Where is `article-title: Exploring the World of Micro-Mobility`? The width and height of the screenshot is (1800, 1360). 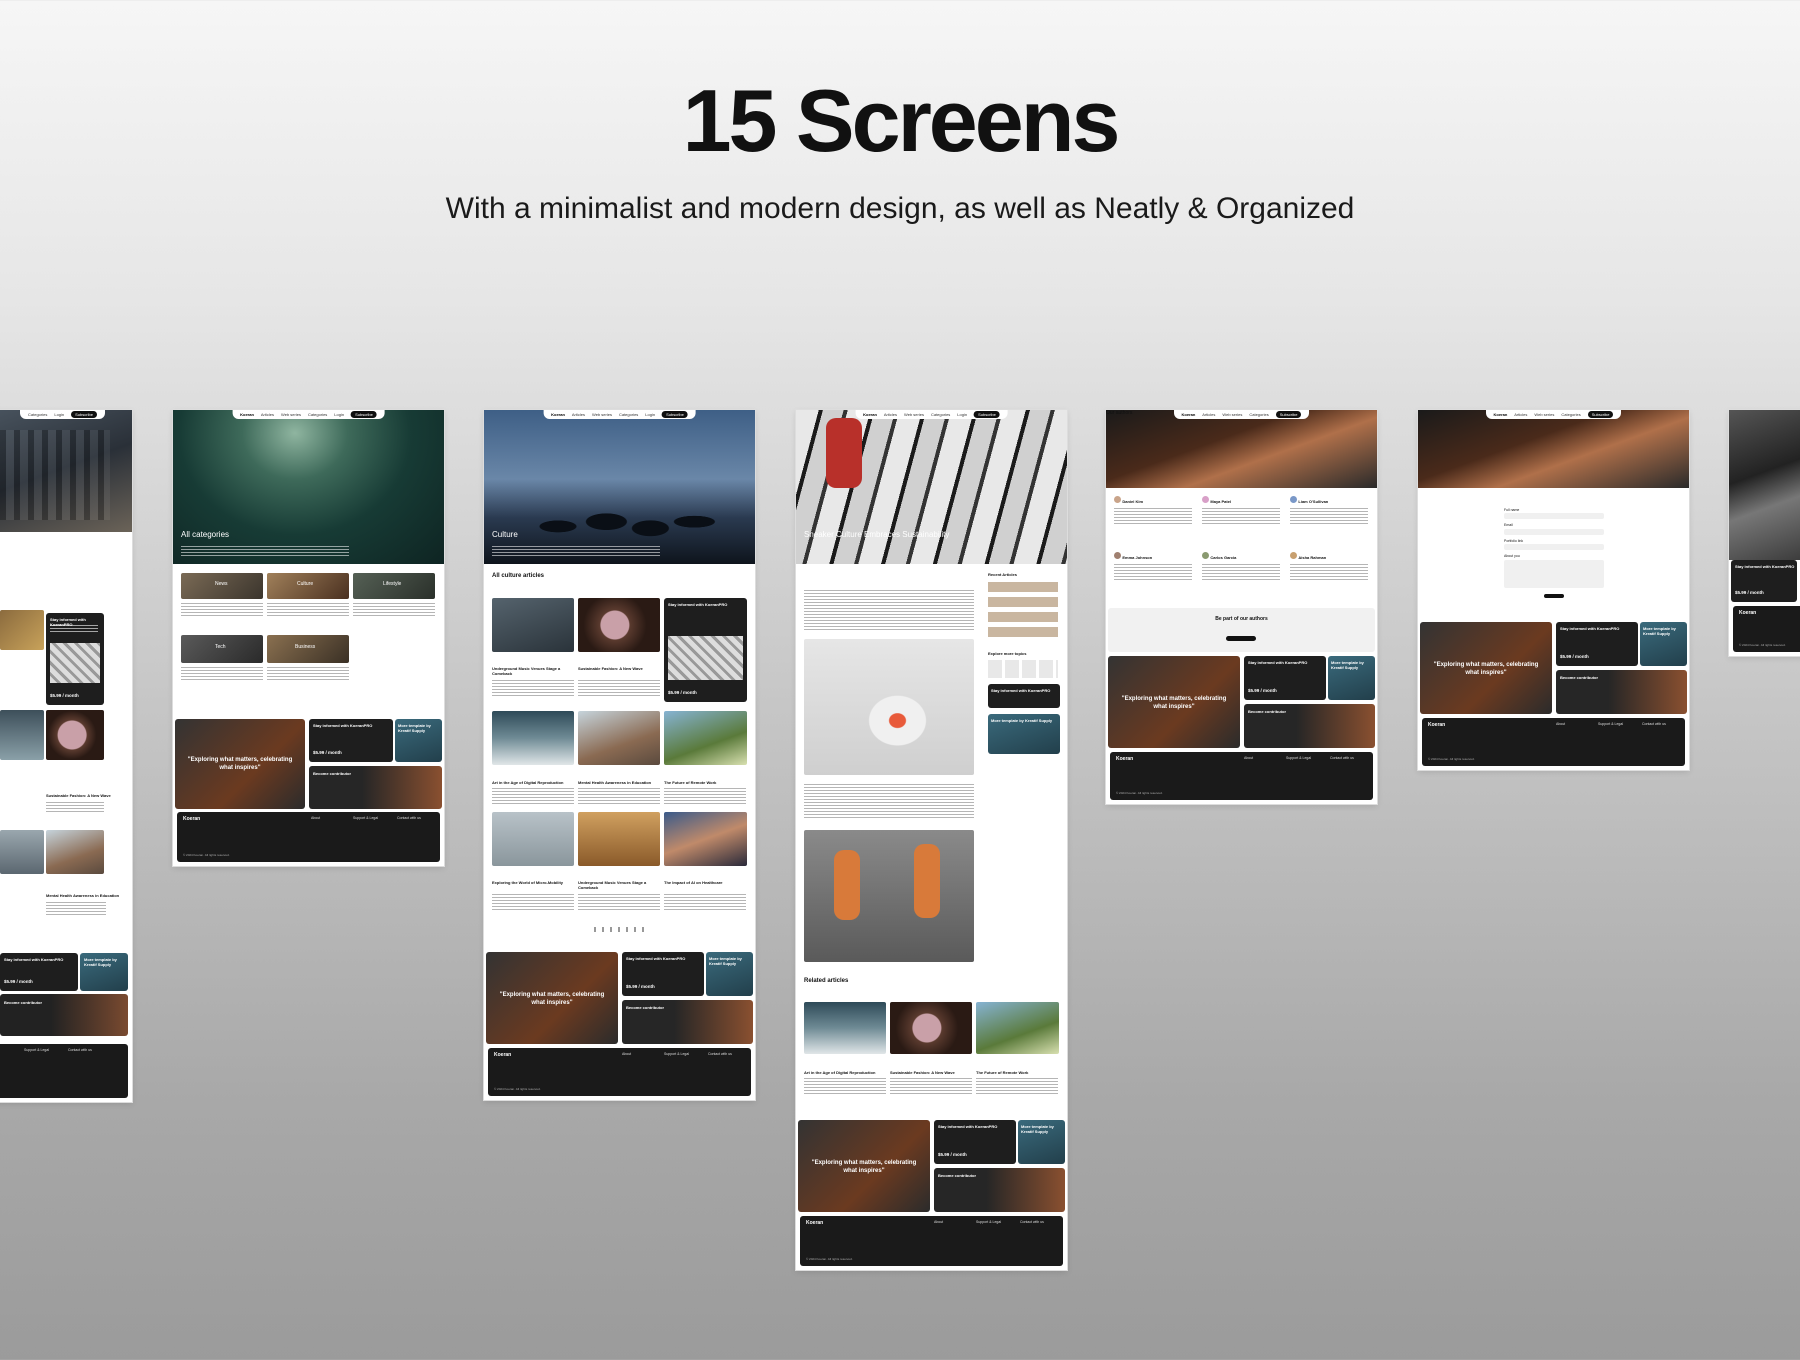 article-title: Exploring the World of Micro-Mobility is located at coordinates (533, 882).